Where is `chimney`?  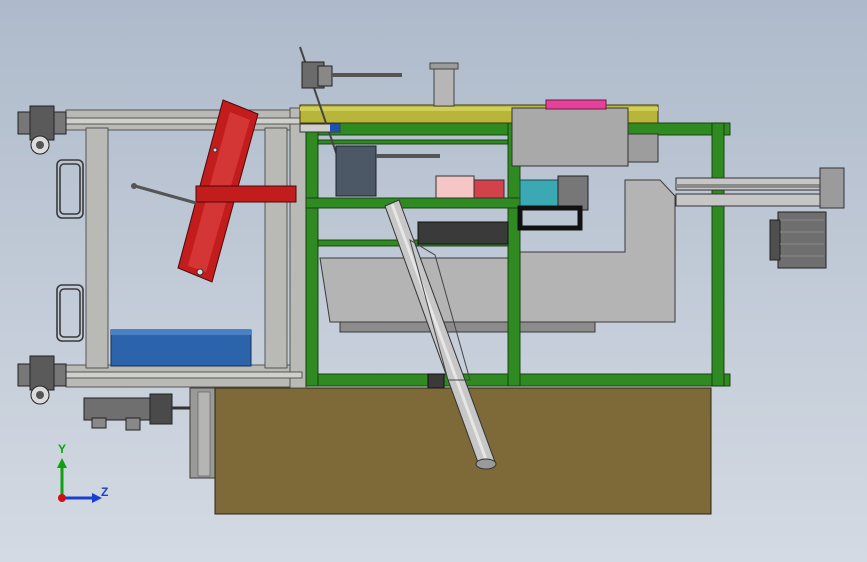
chimney is located at coordinates (444, 84).